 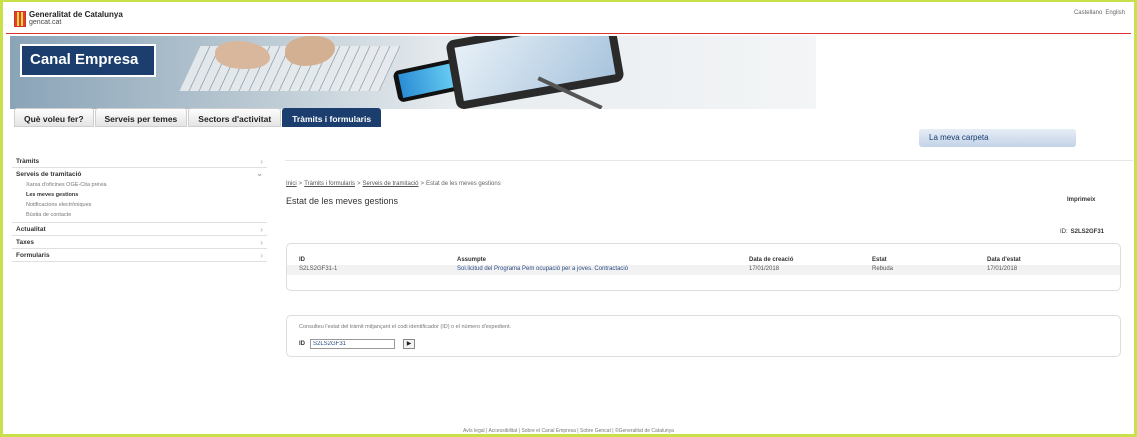 I want to click on footer-copyright: ©Generalitat de Catalunya, so click(x=644, y=431).